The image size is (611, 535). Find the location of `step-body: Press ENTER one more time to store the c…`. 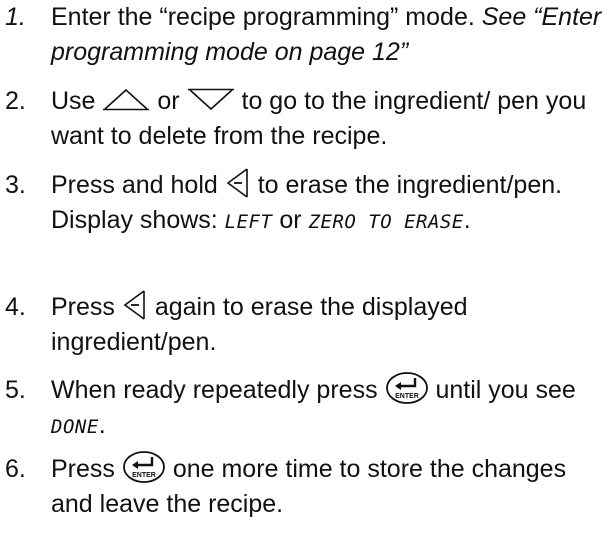

step-body: Press ENTER one more time to store the c… is located at coordinates (329, 486).